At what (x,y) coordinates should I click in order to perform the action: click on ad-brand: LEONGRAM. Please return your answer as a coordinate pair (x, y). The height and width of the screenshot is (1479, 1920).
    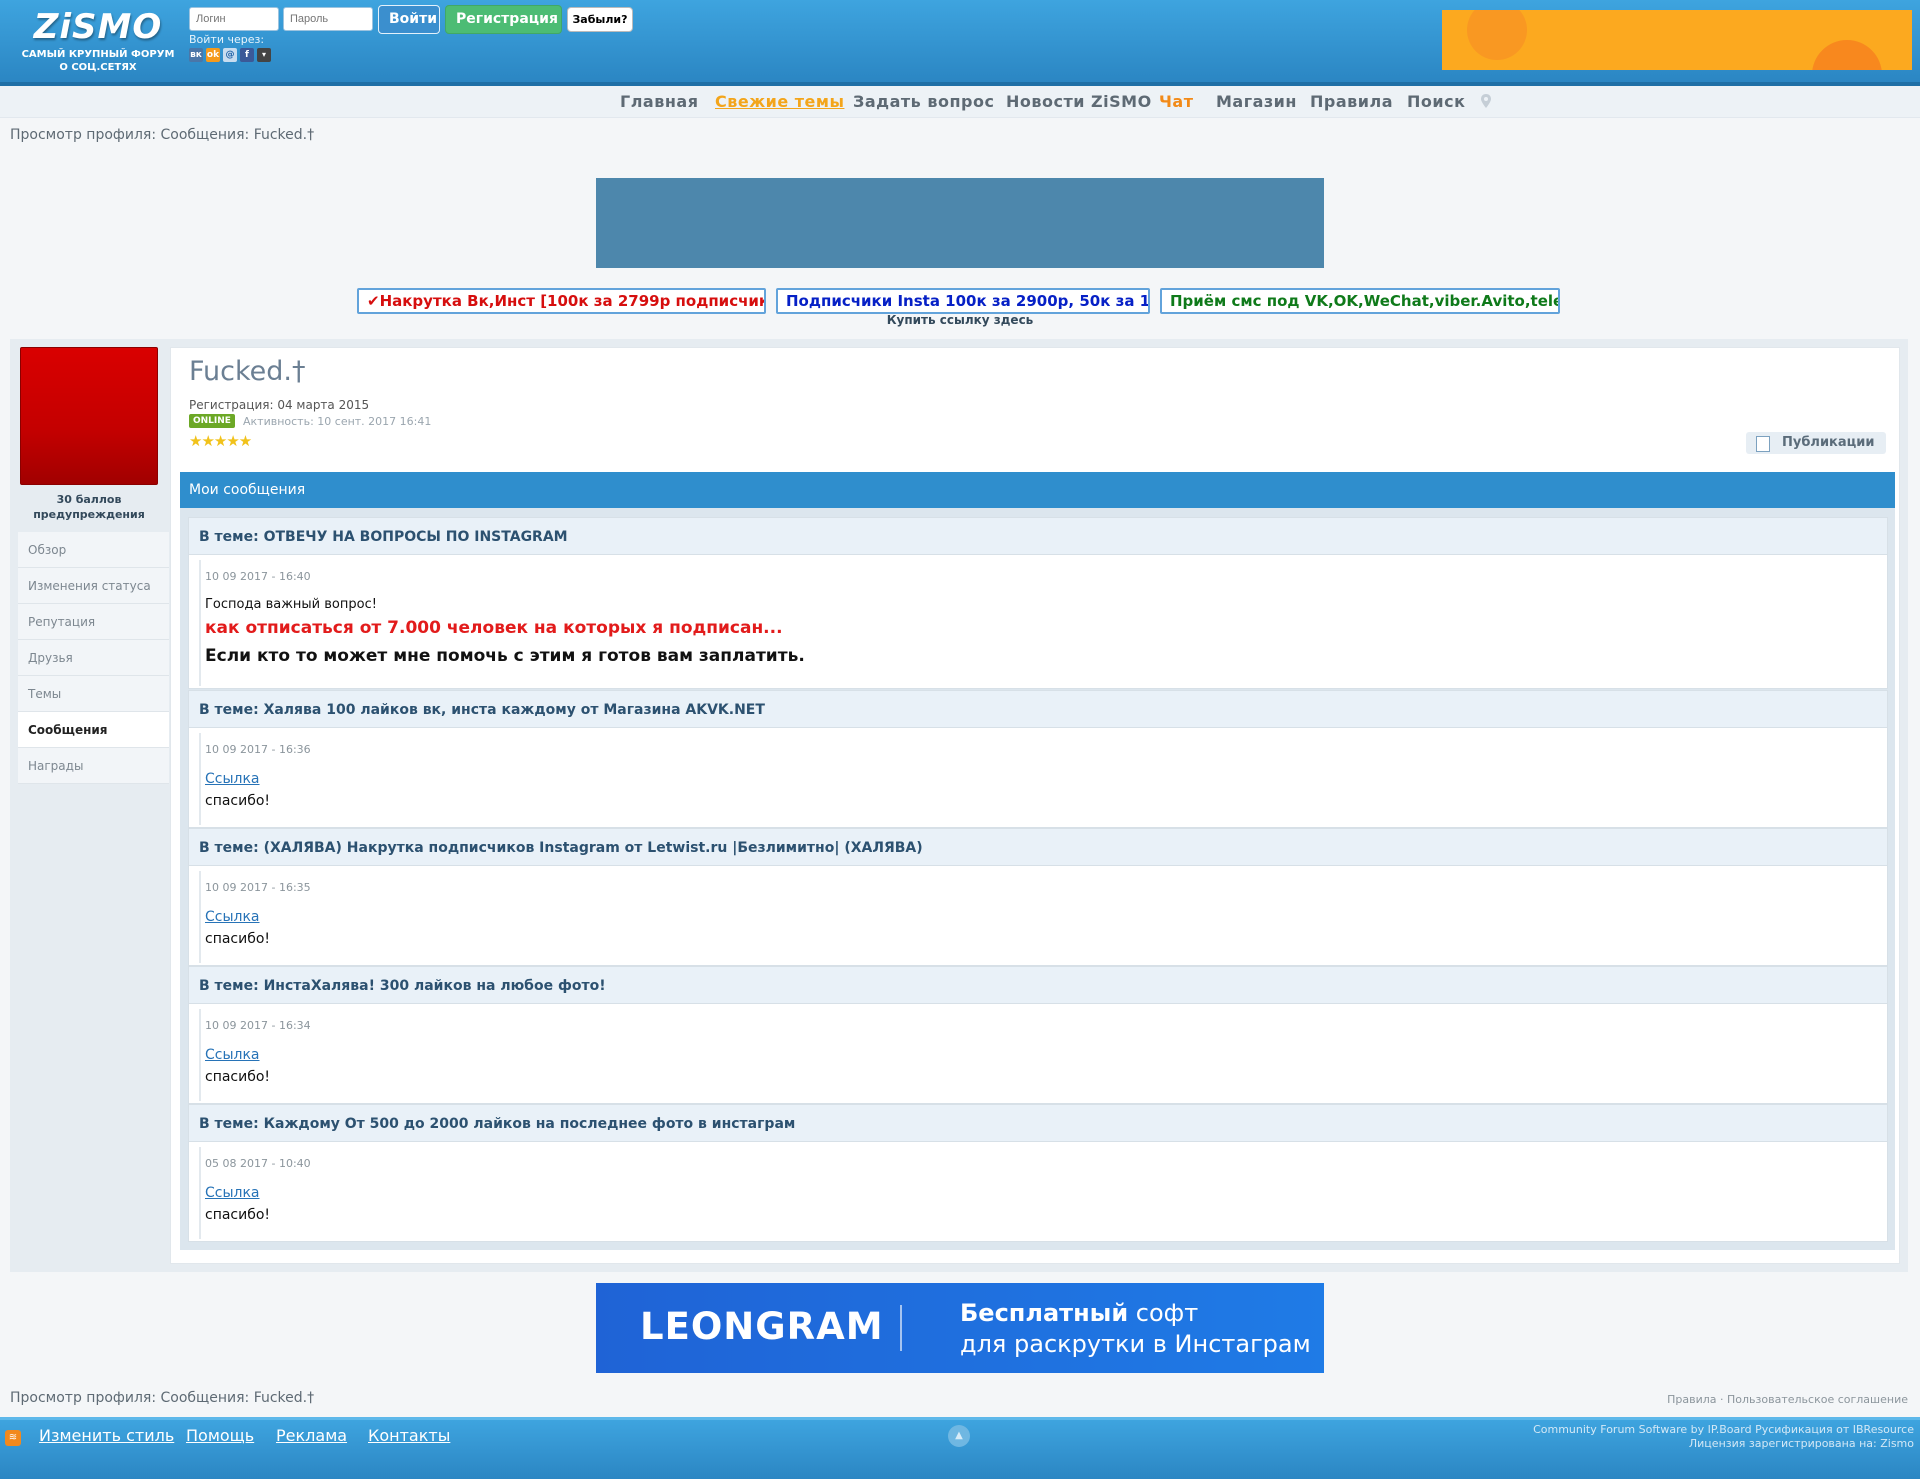
    Looking at the image, I should click on (762, 1326).